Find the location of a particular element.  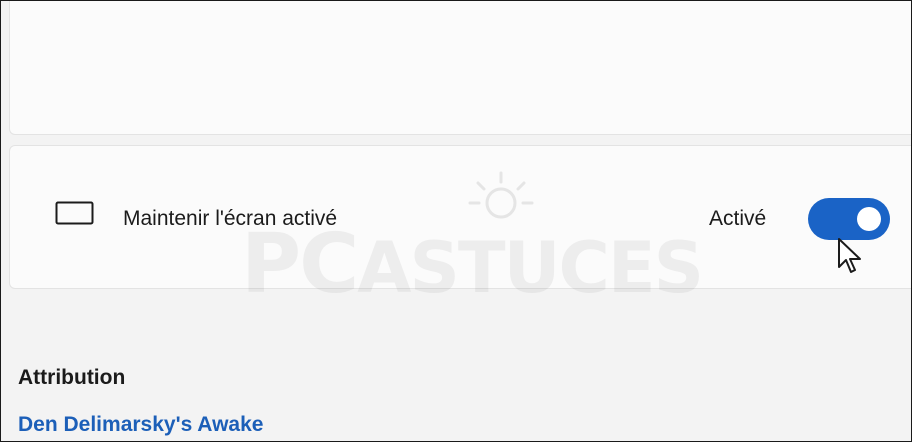

monitor-icon is located at coordinates (75, 216).